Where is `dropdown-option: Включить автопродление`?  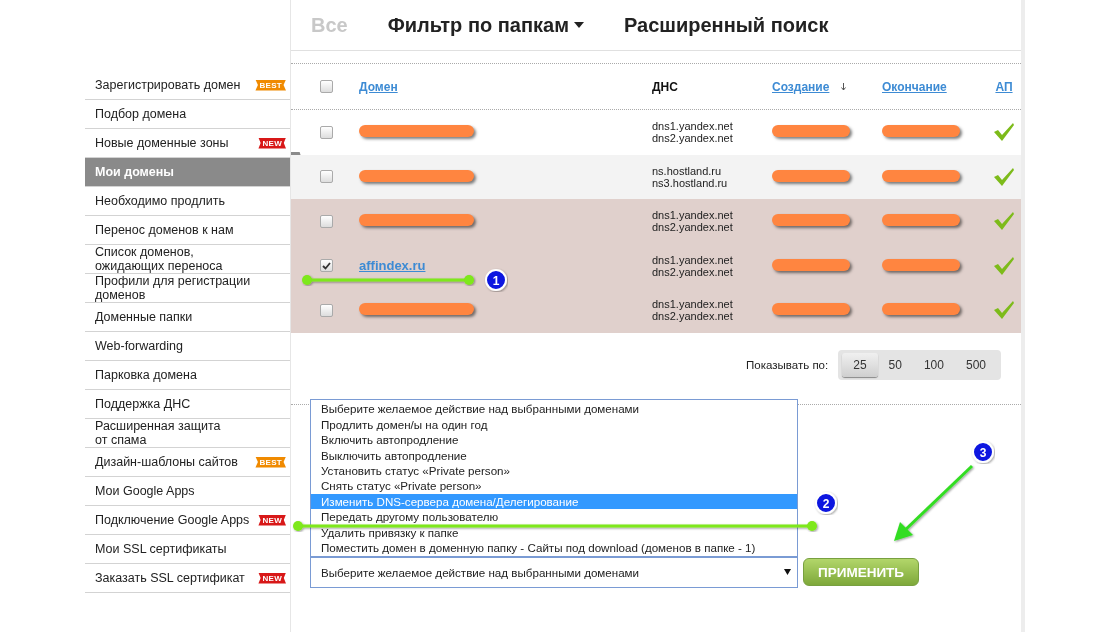 dropdown-option: Включить автопродление is located at coordinates (554, 440).